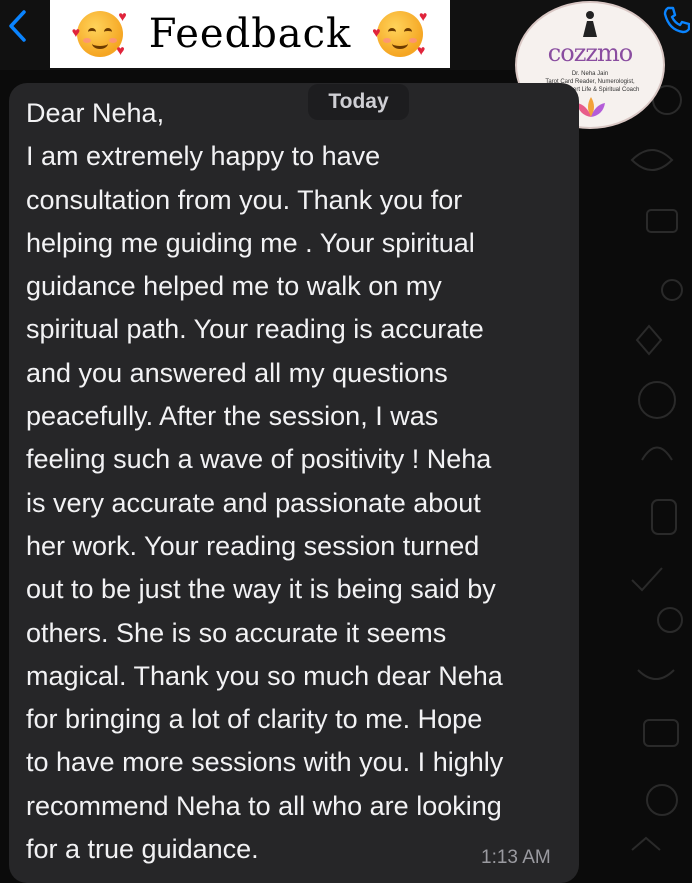 The width and height of the screenshot is (692, 883). What do you see at coordinates (244, 199) in the screenshot?
I see `message-line: consultation from you. Thank you for` at bounding box center [244, 199].